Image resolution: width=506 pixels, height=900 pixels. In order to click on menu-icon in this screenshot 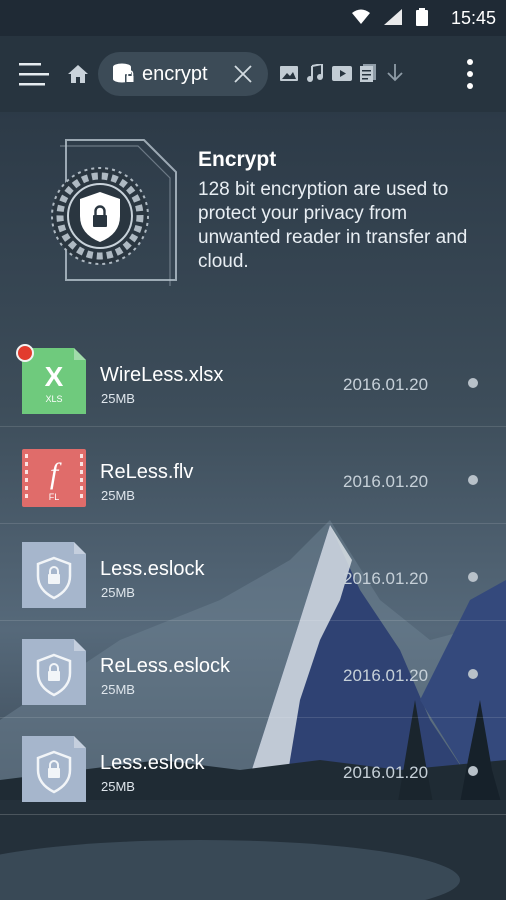, I will do `click(34, 74)`.